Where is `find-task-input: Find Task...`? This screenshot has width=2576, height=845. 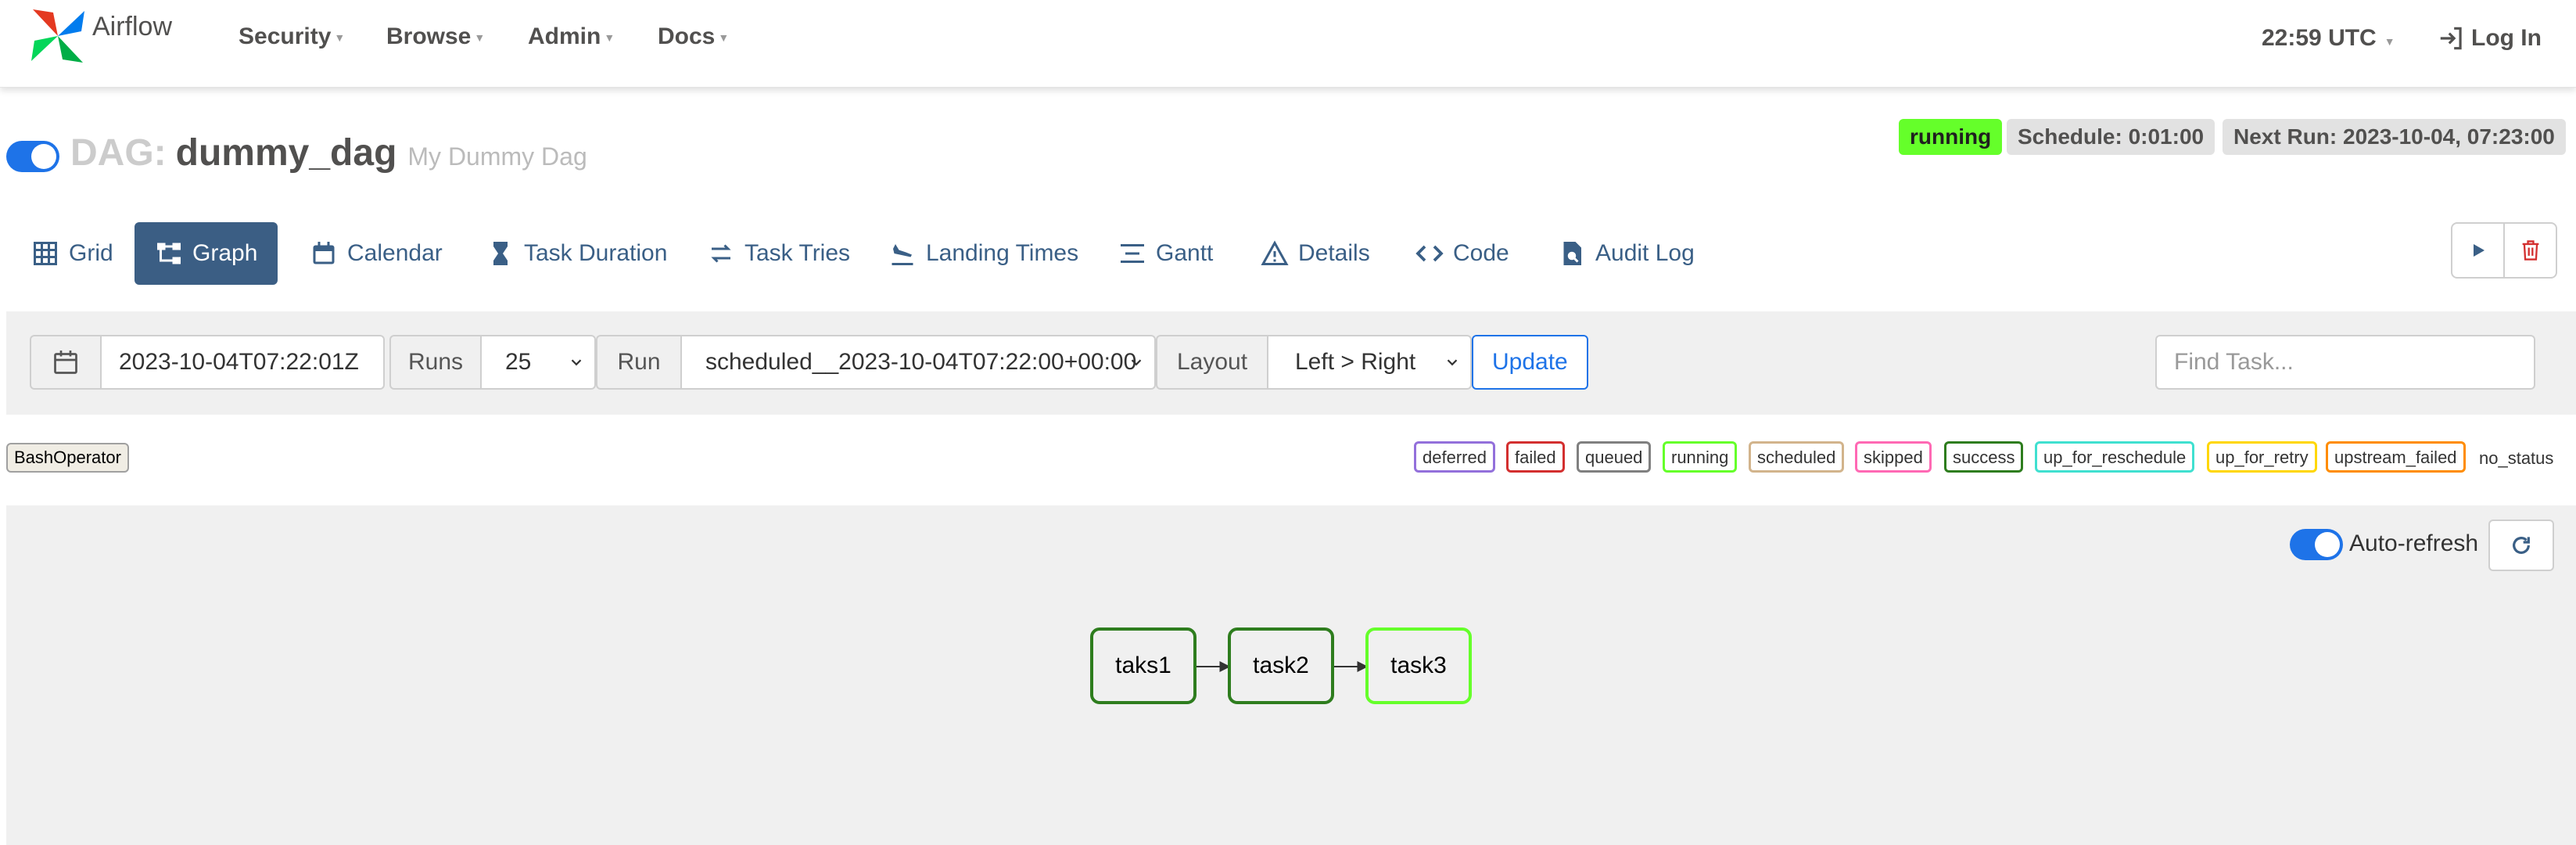 find-task-input: Find Task... is located at coordinates (2345, 363).